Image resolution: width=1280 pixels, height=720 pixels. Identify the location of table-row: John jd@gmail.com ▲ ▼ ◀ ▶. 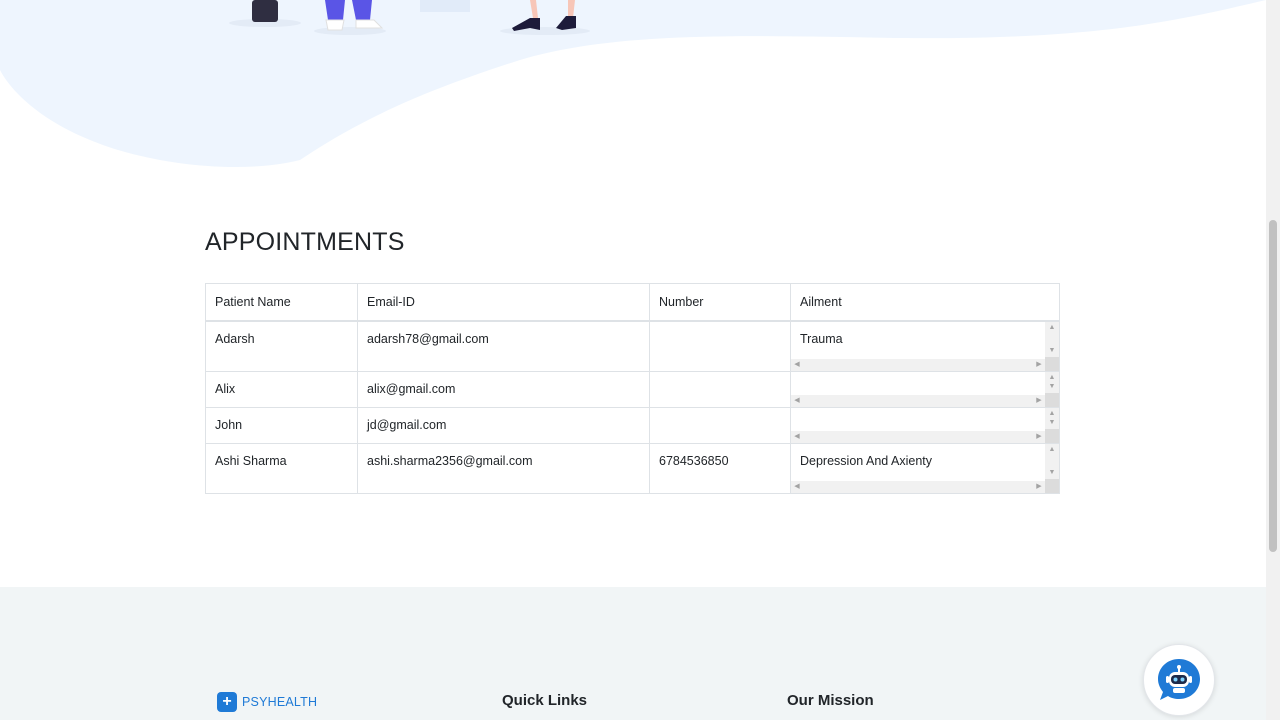
(632, 425).